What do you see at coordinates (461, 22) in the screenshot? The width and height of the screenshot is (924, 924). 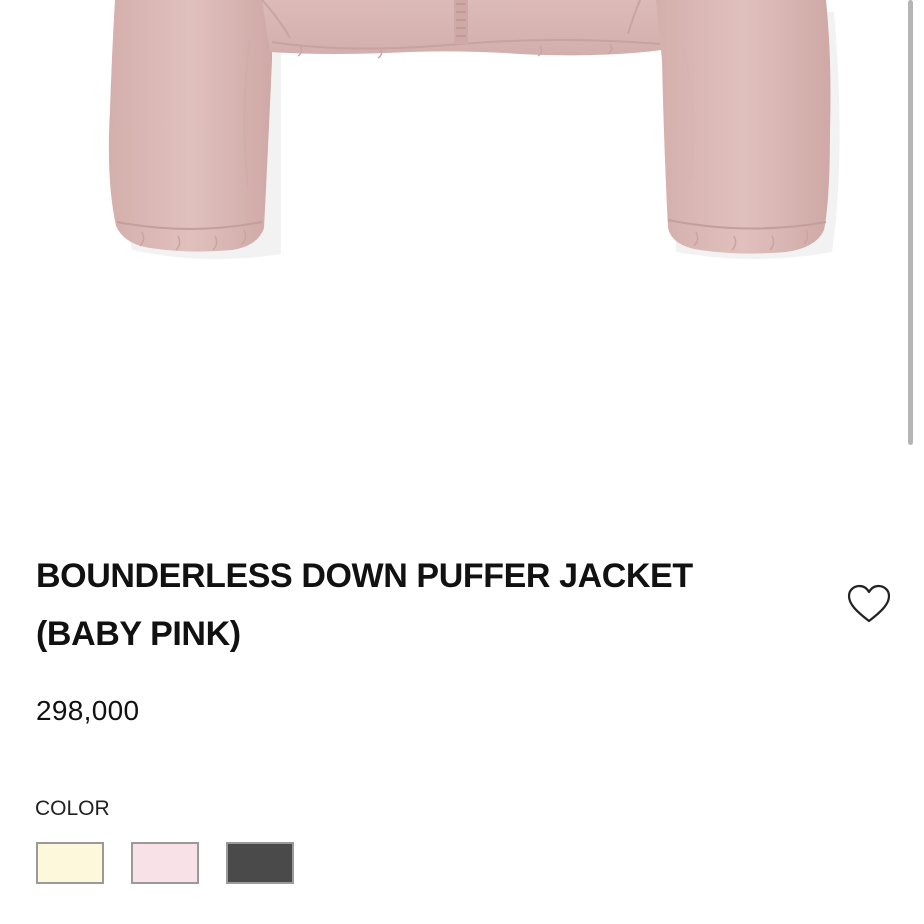 I see `zipper` at bounding box center [461, 22].